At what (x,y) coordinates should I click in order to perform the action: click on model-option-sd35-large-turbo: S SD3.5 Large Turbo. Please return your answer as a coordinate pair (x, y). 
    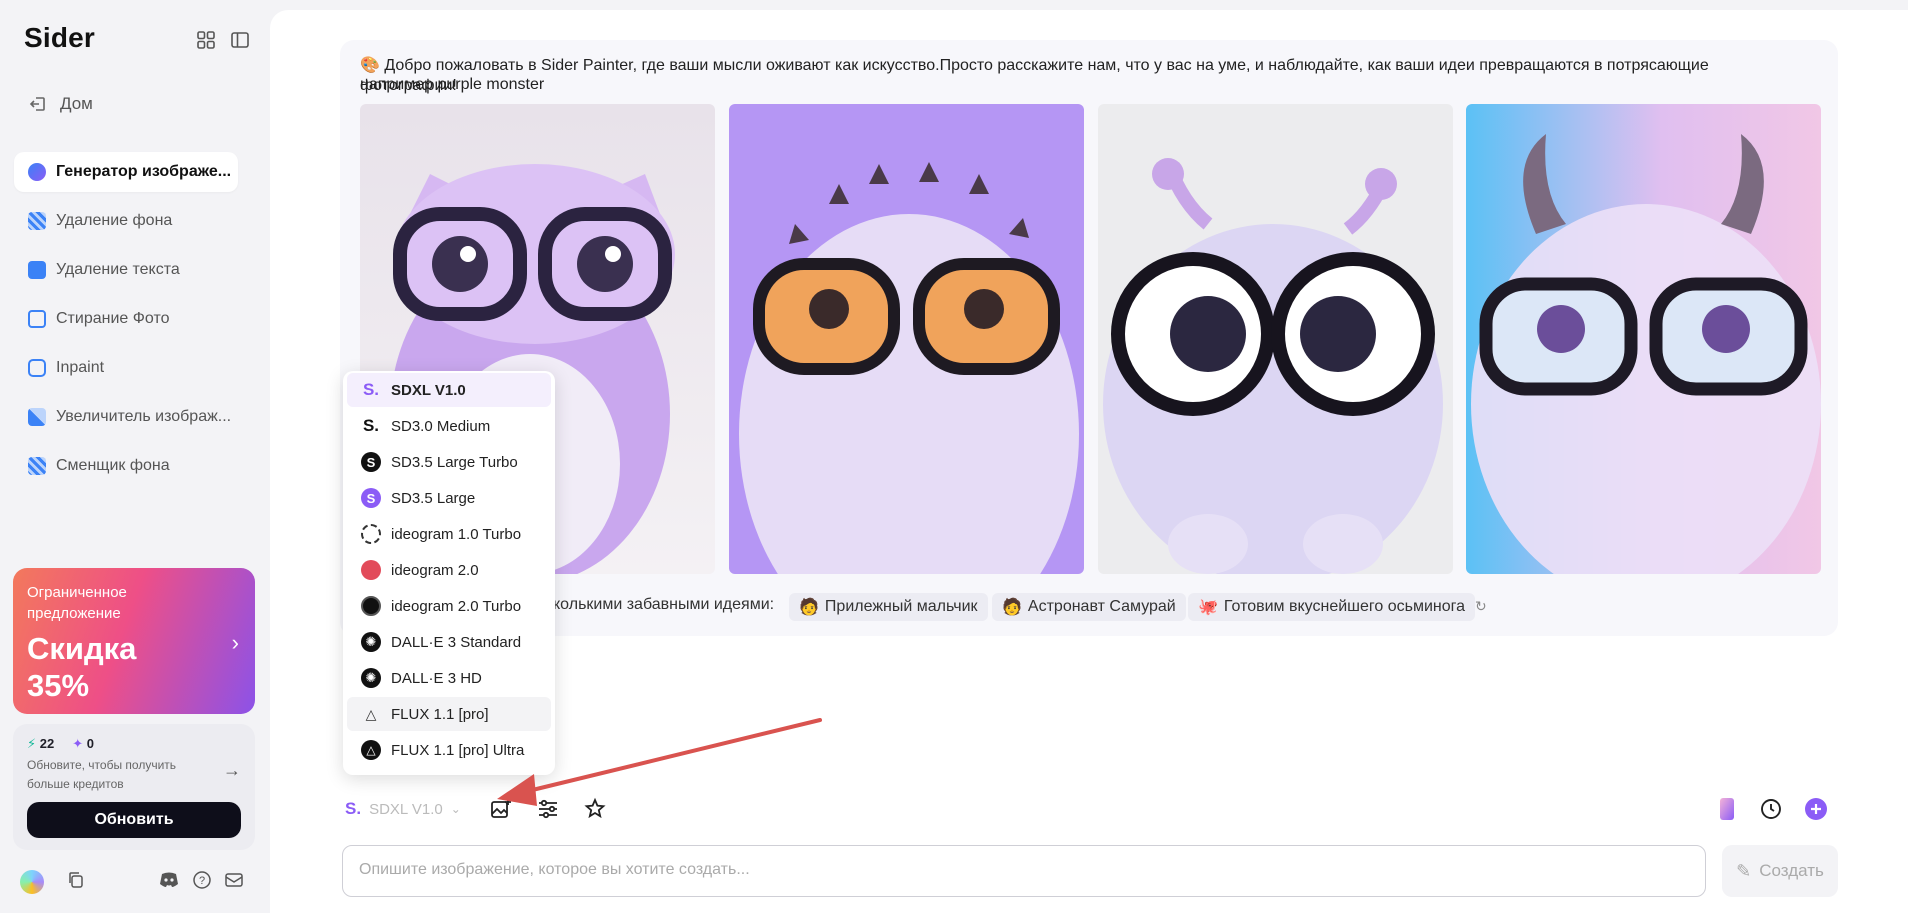
    Looking at the image, I should click on (449, 462).